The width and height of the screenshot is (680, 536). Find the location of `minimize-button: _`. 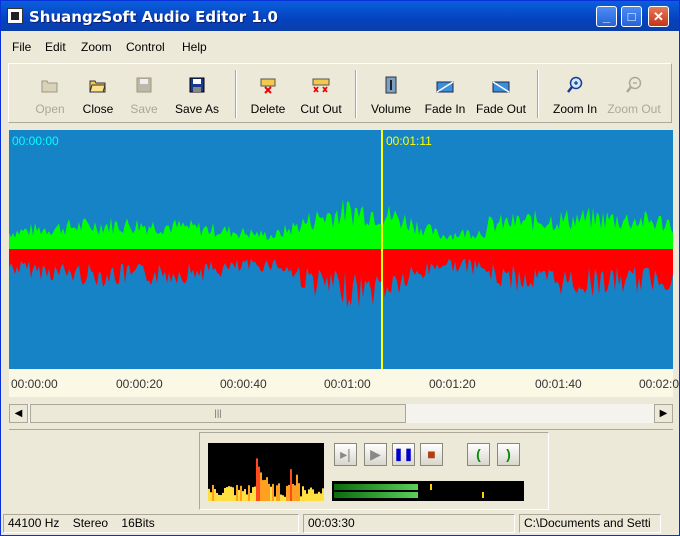

minimize-button: _ is located at coordinates (606, 16).